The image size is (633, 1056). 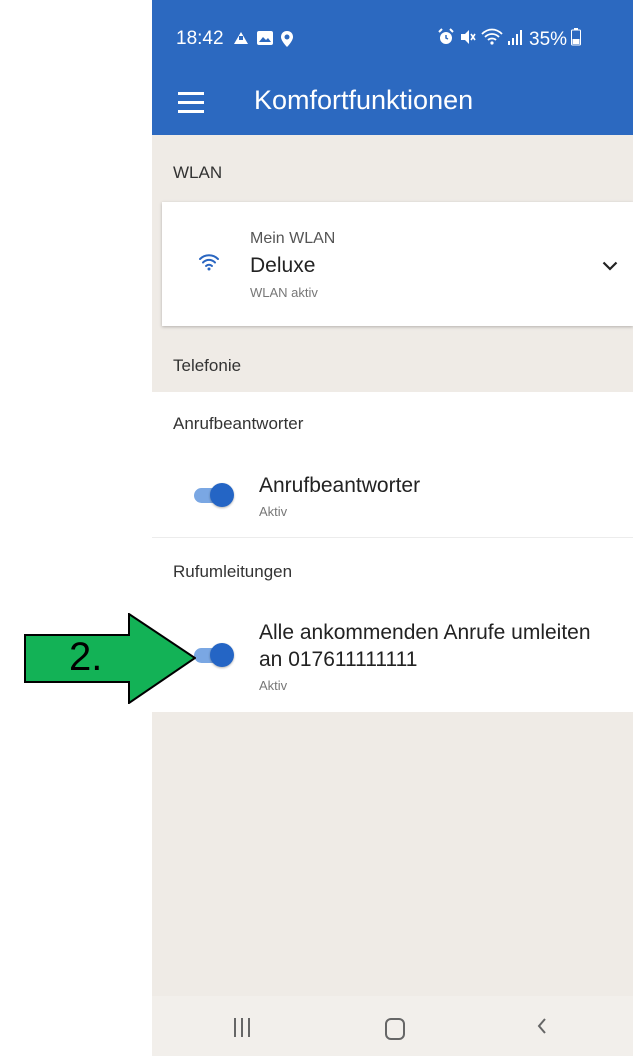 I want to click on rufumleitung-title-line1: Alle ankommenden Anrufe umleiten, so click(x=425, y=632).